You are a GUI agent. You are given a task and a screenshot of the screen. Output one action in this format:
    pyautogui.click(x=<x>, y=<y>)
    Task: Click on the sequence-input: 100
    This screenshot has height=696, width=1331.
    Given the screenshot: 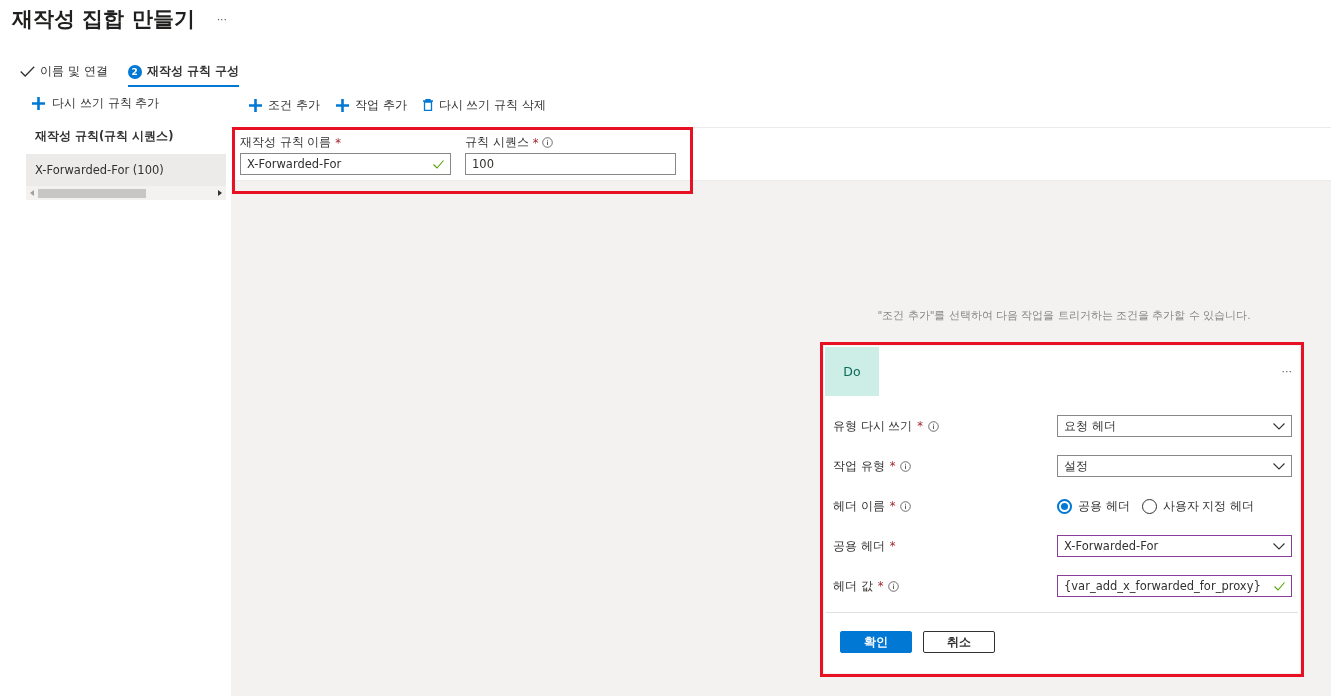 What is the action you would take?
    pyautogui.click(x=570, y=164)
    